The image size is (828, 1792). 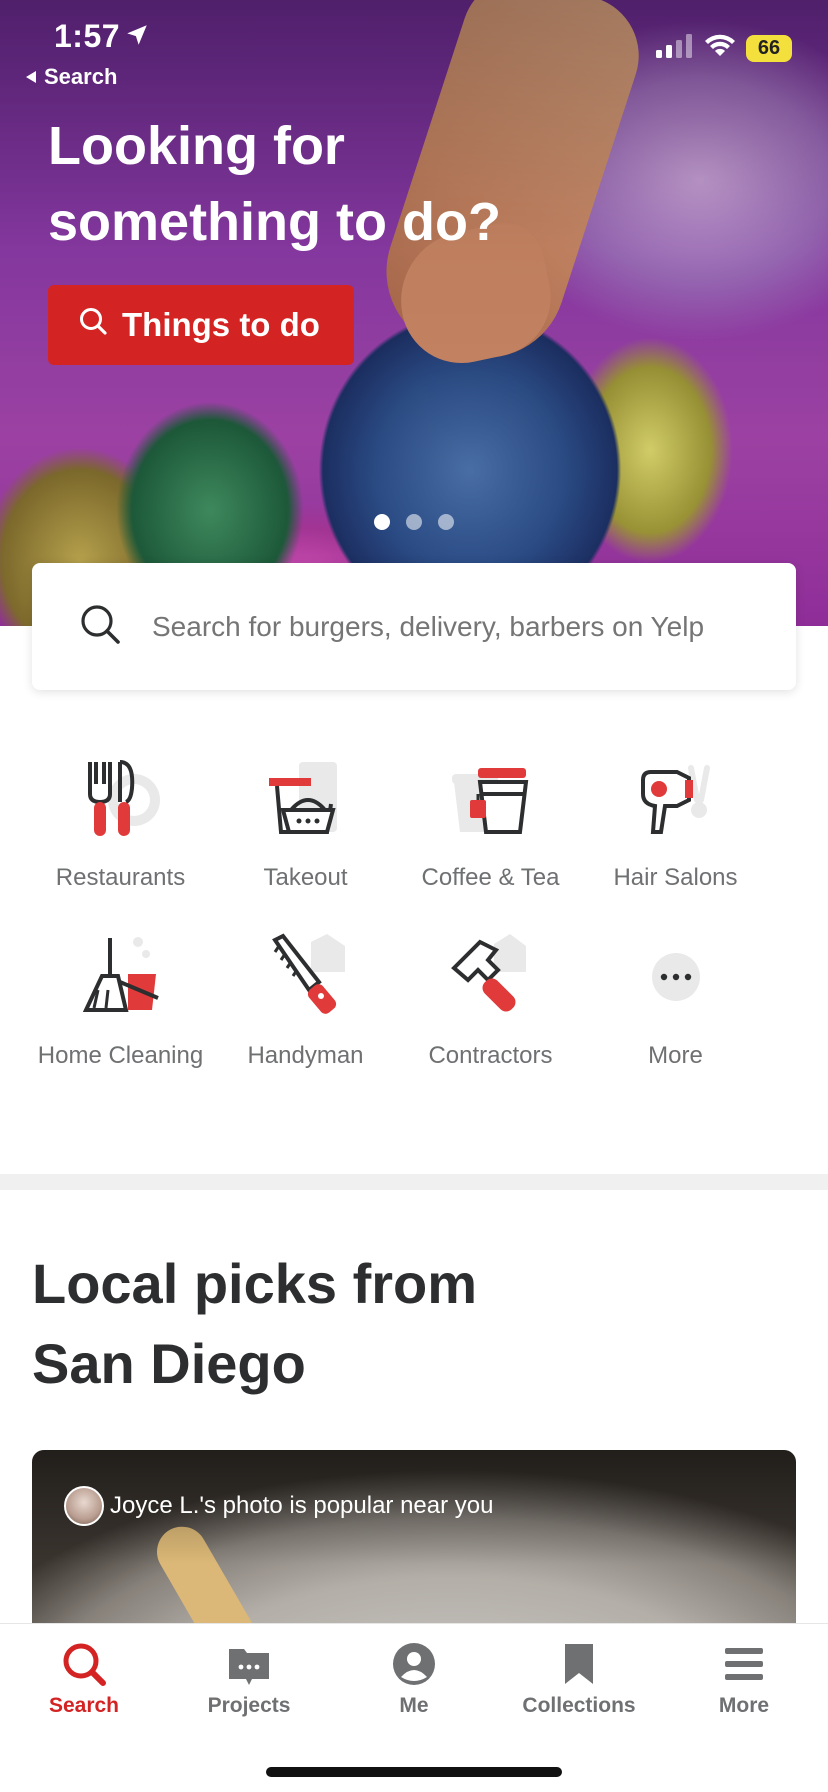 What do you see at coordinates (414, 1772) in the screenshot?
I see `home-indicator` at bounding box center [414, 1772].